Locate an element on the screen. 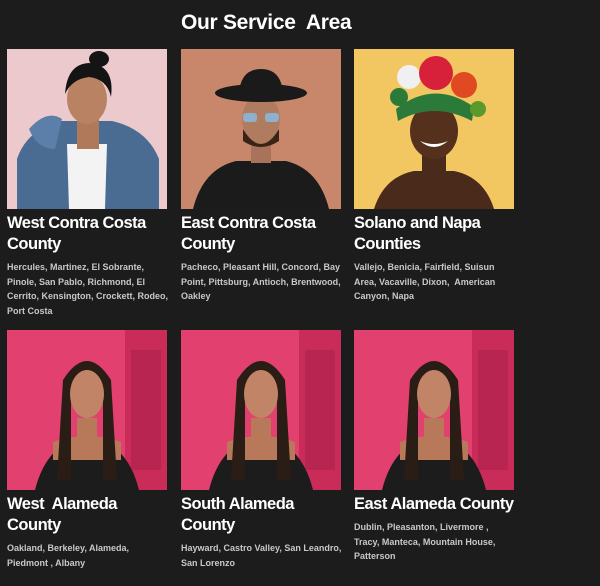 The width and height of the screenshot is (600, 586). card-title: East Alameda County is located at coordinates (434, 504).